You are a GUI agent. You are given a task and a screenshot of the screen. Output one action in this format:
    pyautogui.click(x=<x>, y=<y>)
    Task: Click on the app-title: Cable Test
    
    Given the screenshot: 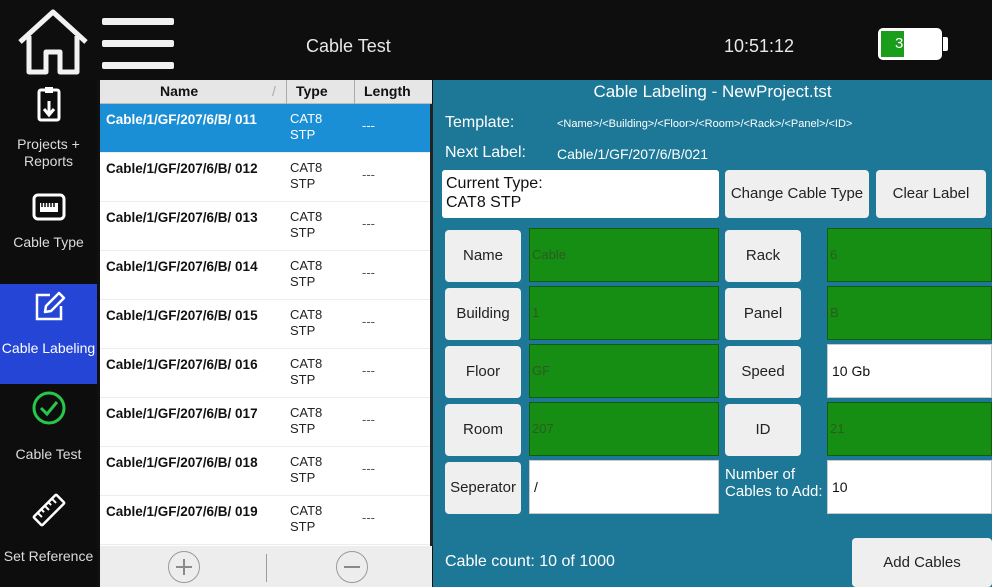 What is the action you would take?
    pyautogui.click(x=348, y=46)
    